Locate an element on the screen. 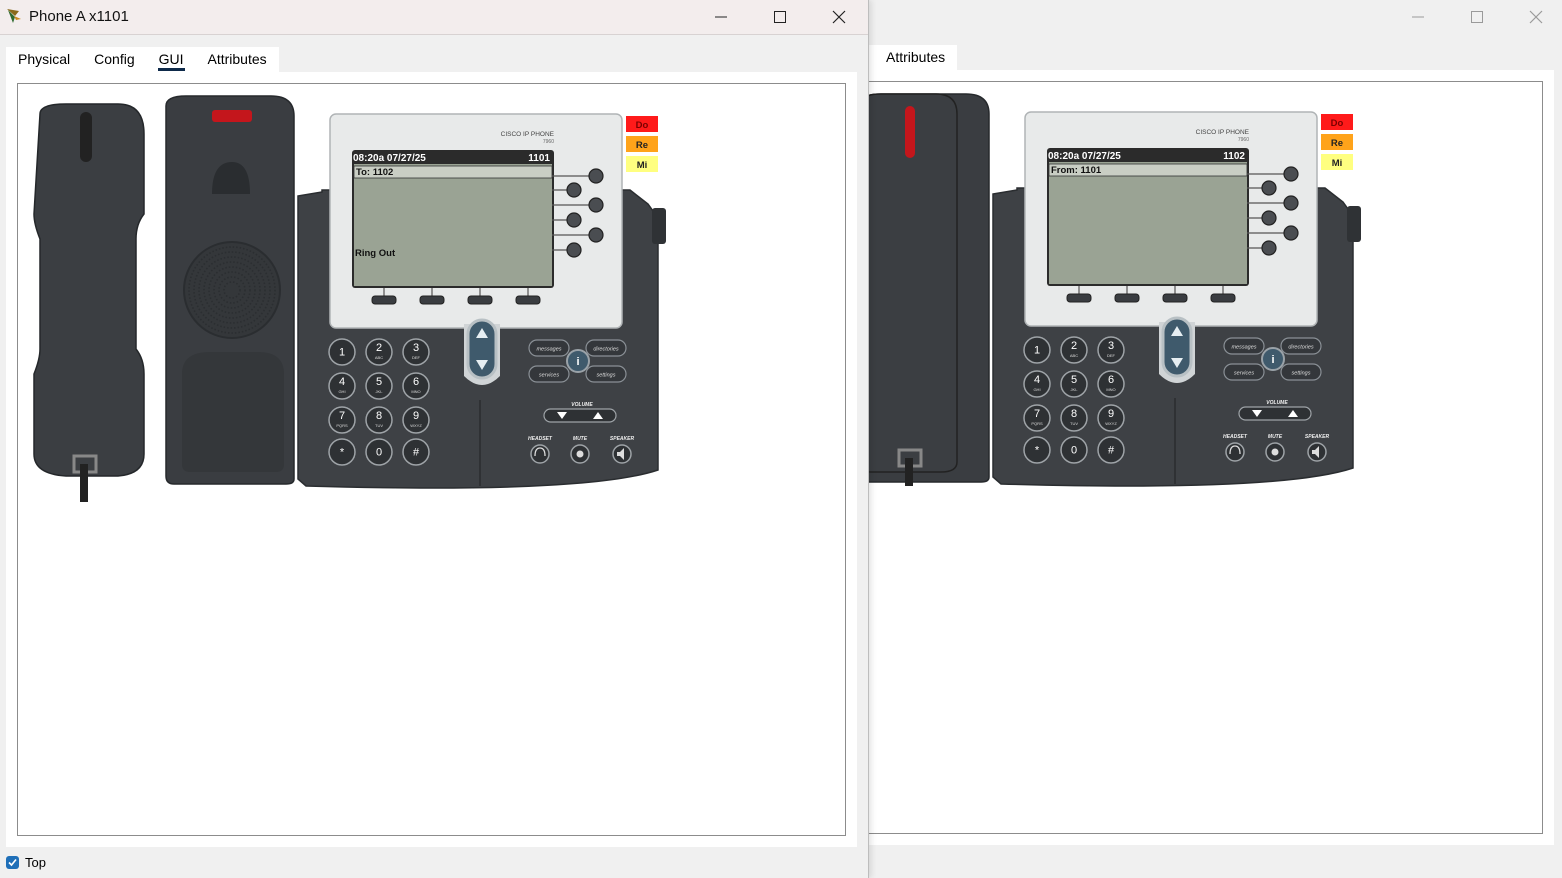  keypad-letters: MNO is located at coordinates (1110, 389).